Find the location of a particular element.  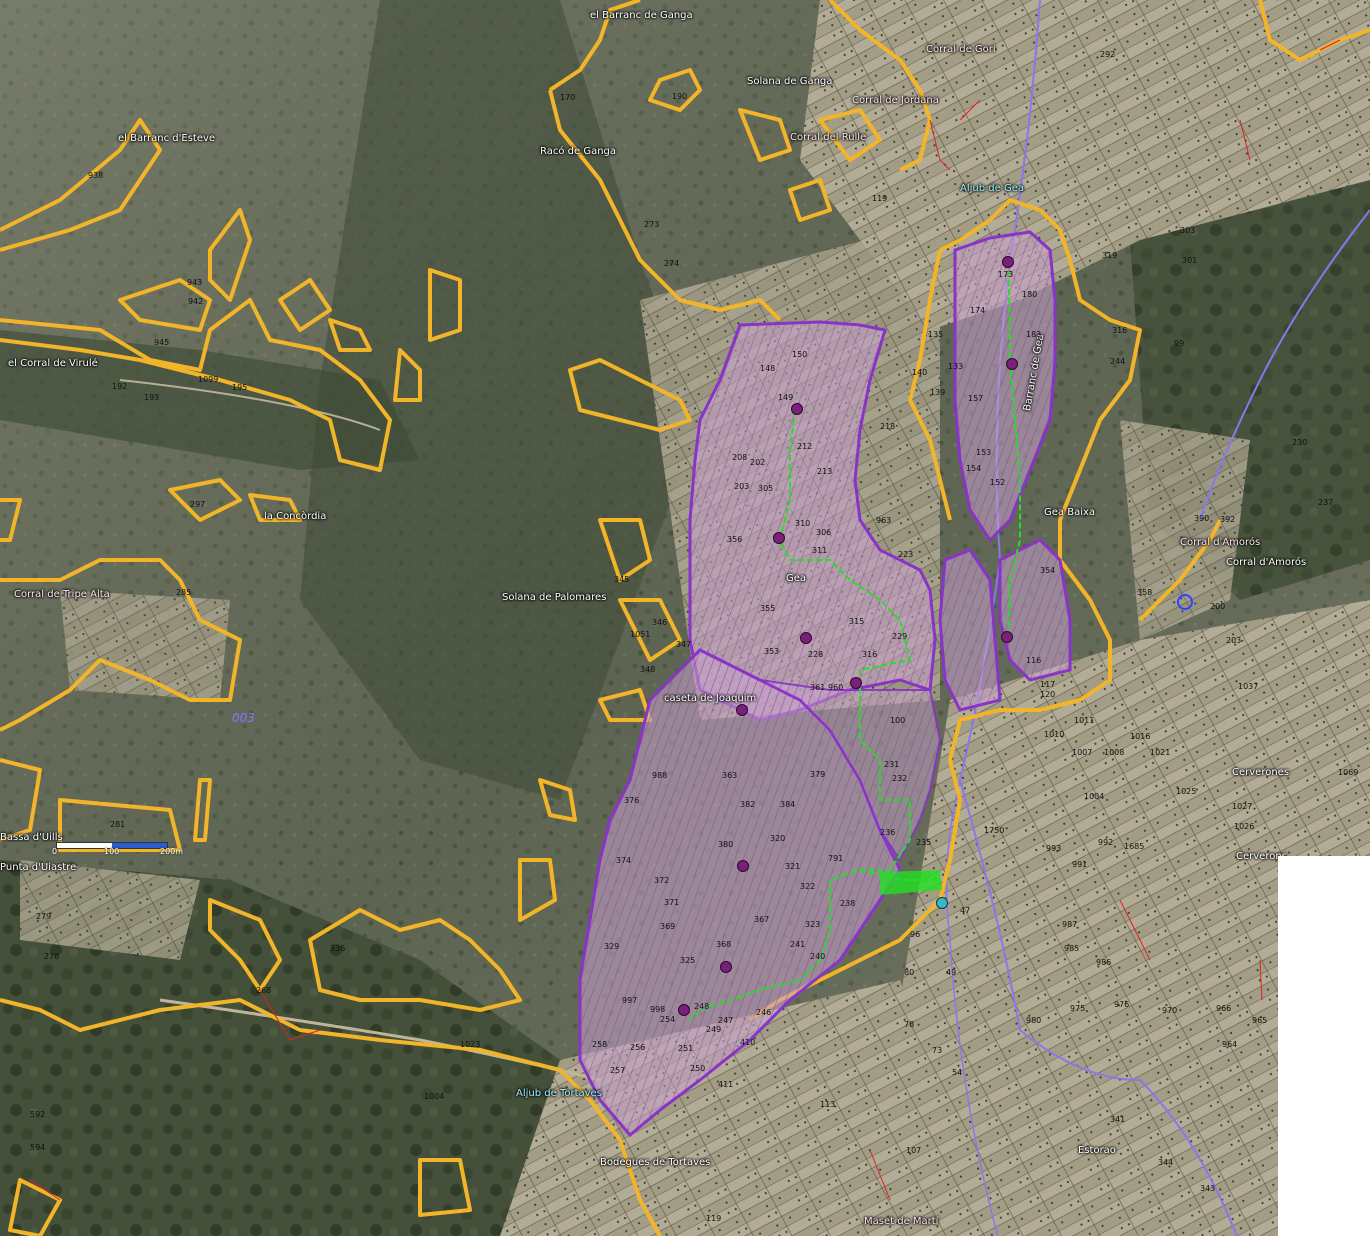

parcel-number-p938: 938 is located at coordinates (96, 175).